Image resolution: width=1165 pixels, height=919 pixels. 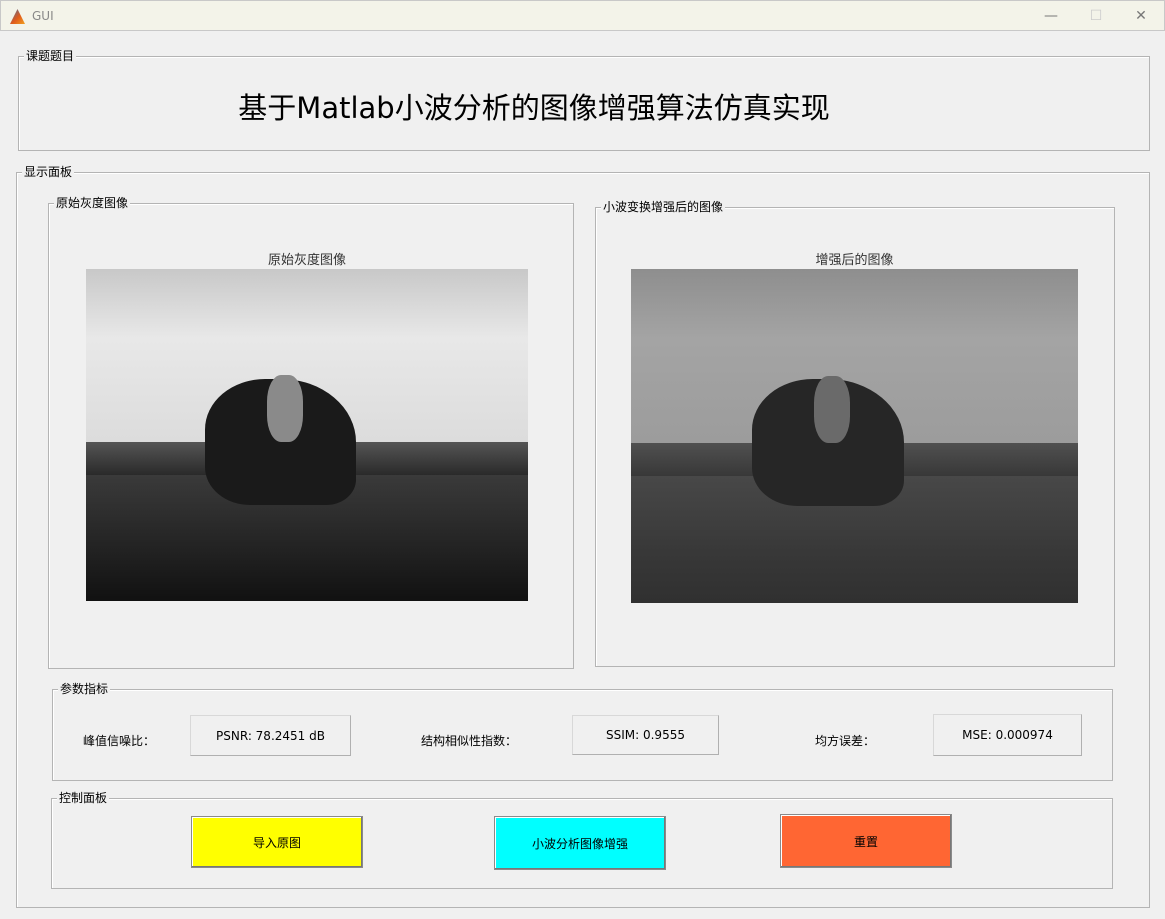 I want to click on psnr-value: PSNR: 78.2451 dB, so click(x=270, y=735).